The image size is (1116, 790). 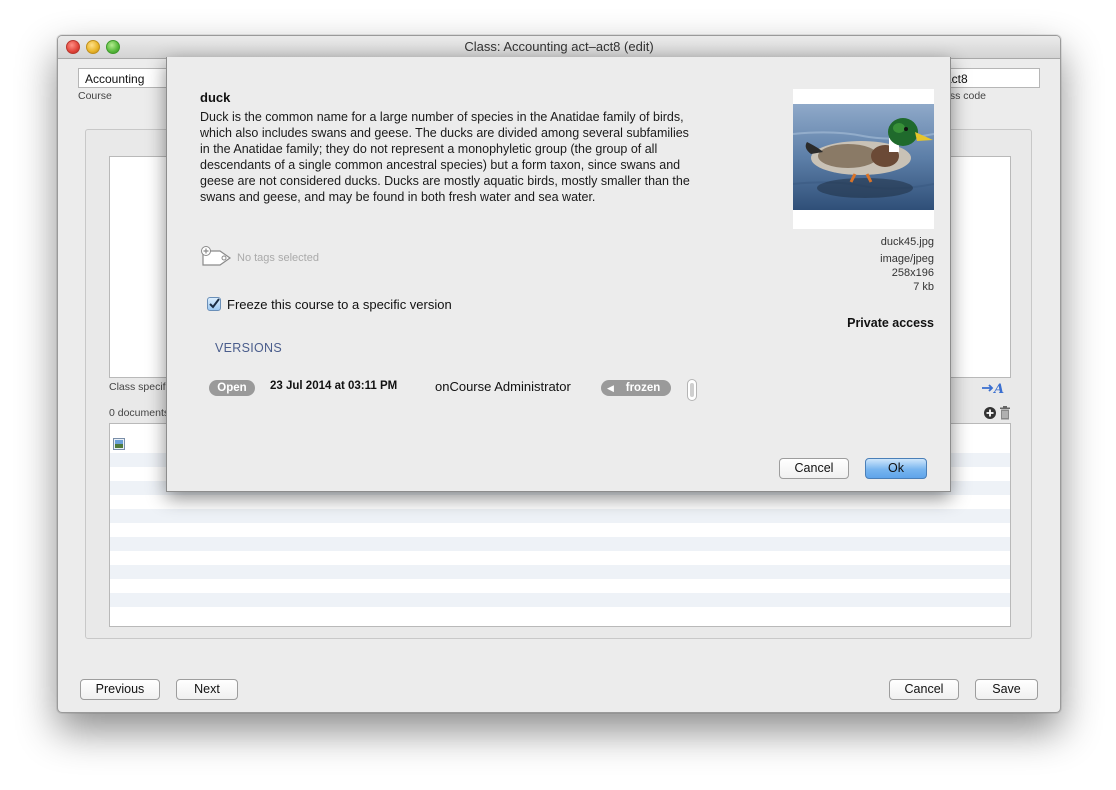 I want to click on insert-text-icon: A, so click(x=994, y=388).